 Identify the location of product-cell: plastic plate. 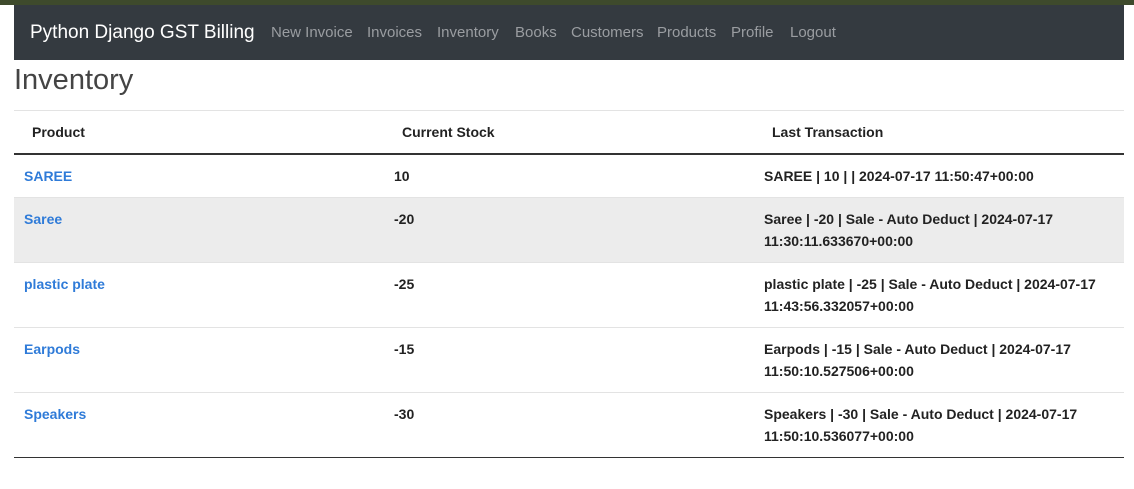
(199, 295).